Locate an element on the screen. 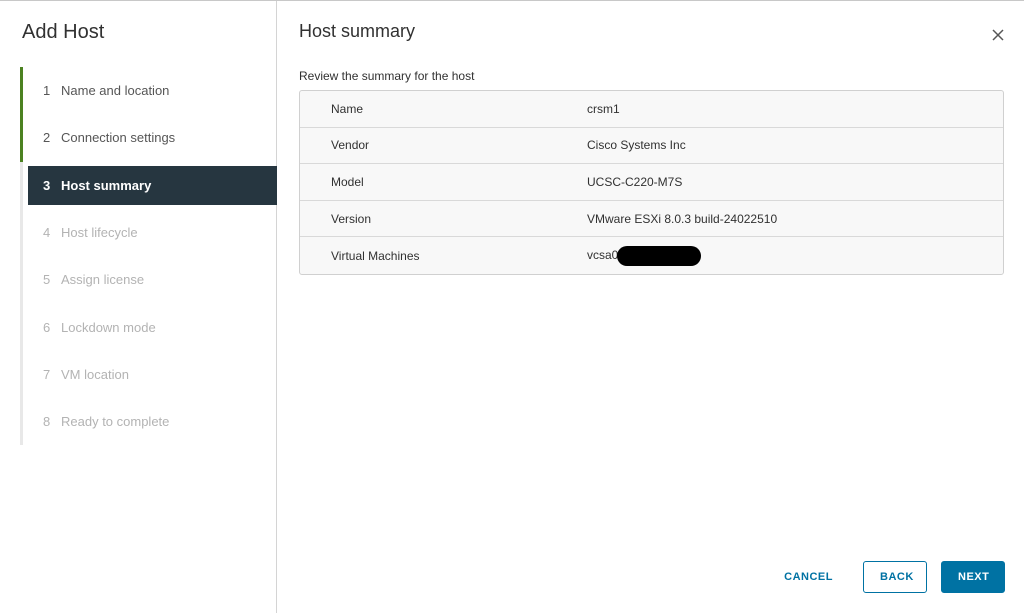 This screenshot has height=613, width=1024. summary-row-name: Name crsm1 is located at coordinates (651, 109).